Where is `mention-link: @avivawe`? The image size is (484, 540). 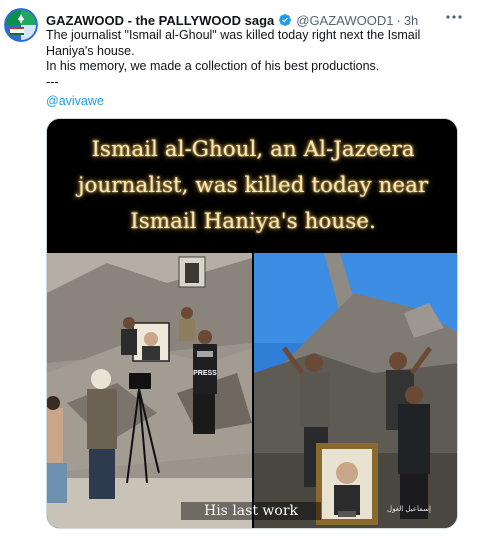 mention-link: @avivawe is located at coordinates (75, 101).